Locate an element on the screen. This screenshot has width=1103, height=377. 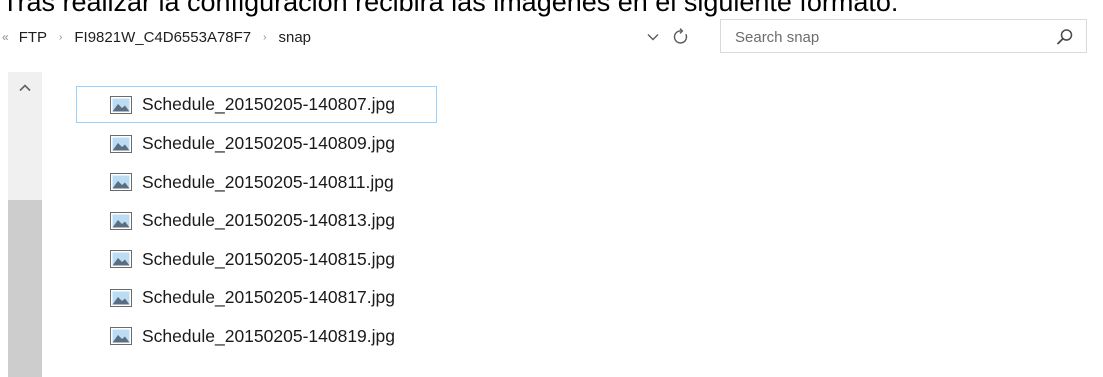
file-item: Schedule_20150205-140807.jpg is located at coordinates (256, 104).